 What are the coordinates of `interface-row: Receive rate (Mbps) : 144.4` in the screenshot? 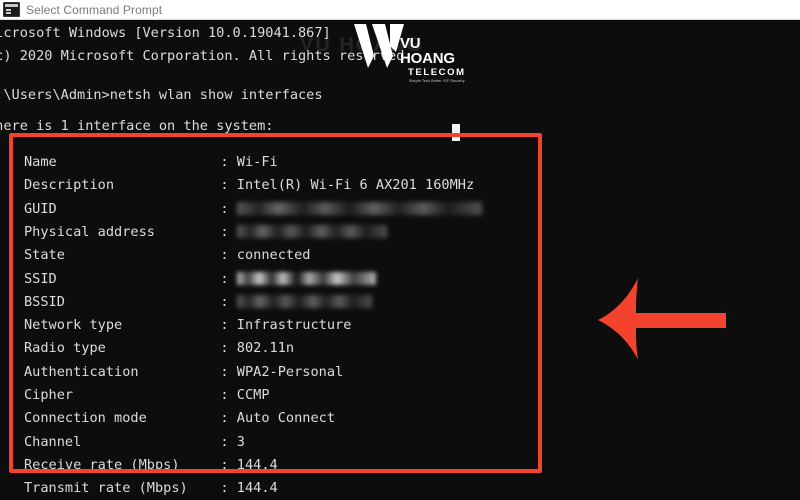 It's located at (151, 465).